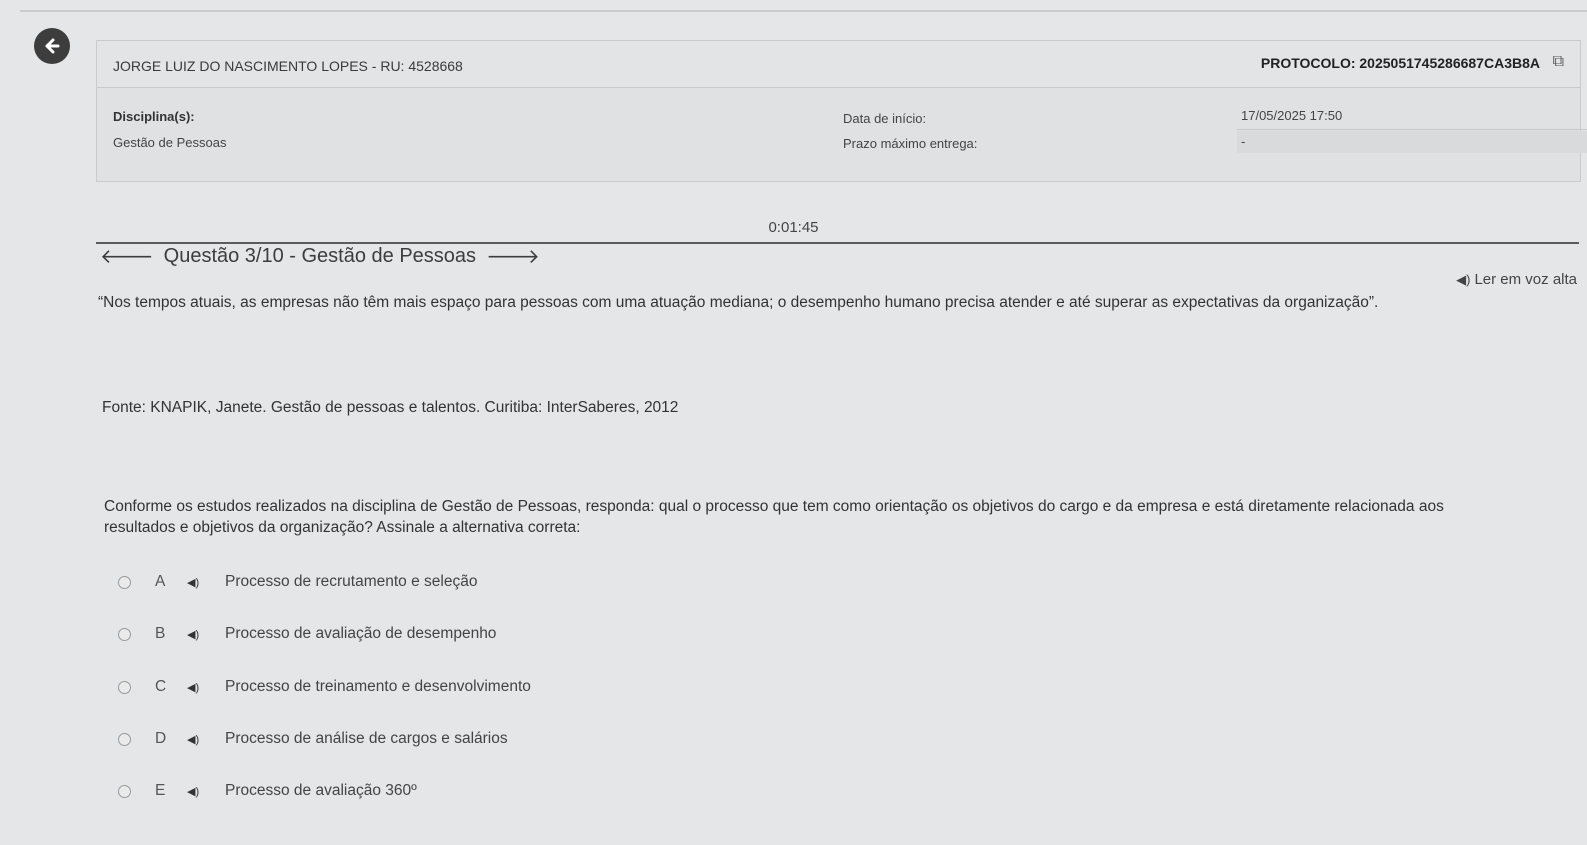 The image size is (1587, 845). What do you see at coordinates (161, 686) in the screenshot?
I see `alternative-letter: C` at bounding box center [161, 686].